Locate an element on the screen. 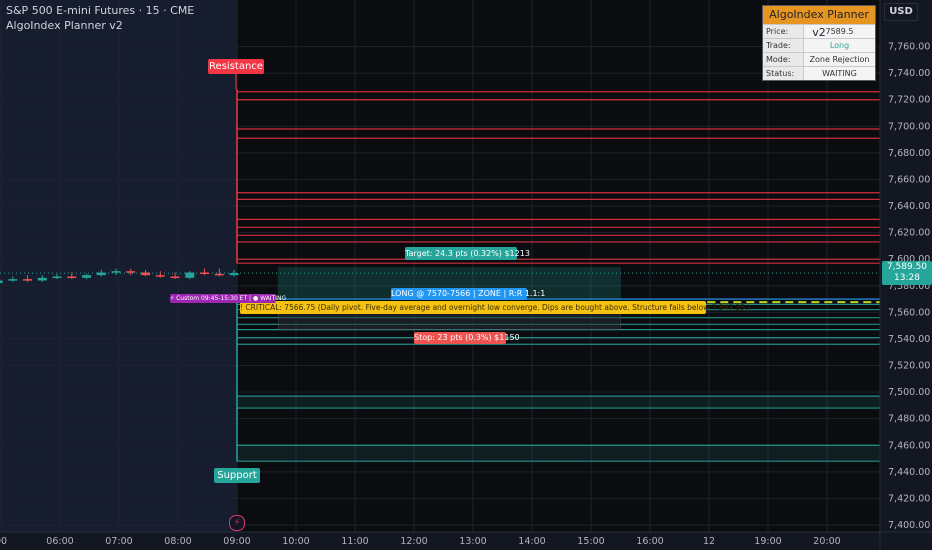 The width and height of the screenshot is (932, 550). x-tick-label: 15:00 is located at coordinates (590, 541).